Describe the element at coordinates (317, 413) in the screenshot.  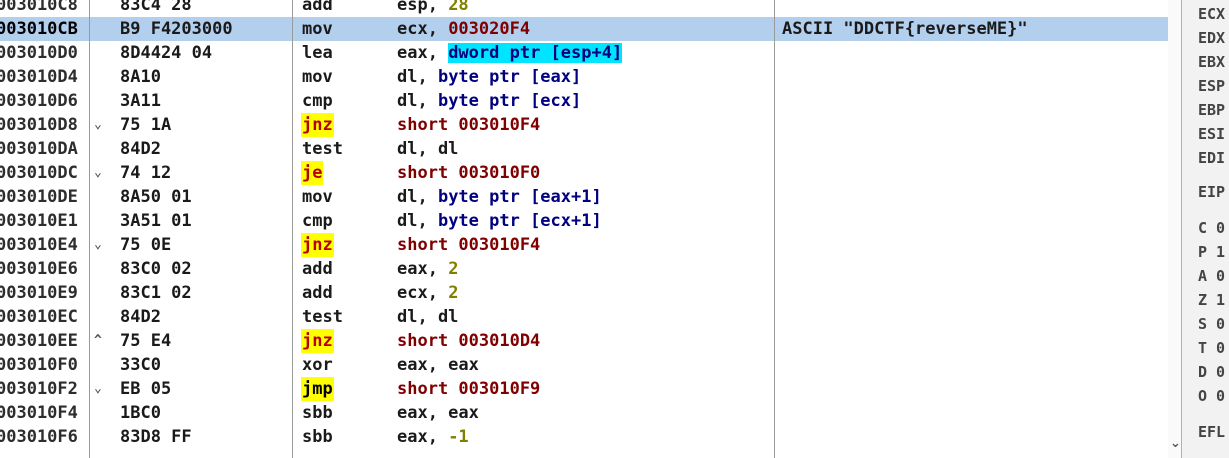
I see `mnemonic: sbb` at that location.